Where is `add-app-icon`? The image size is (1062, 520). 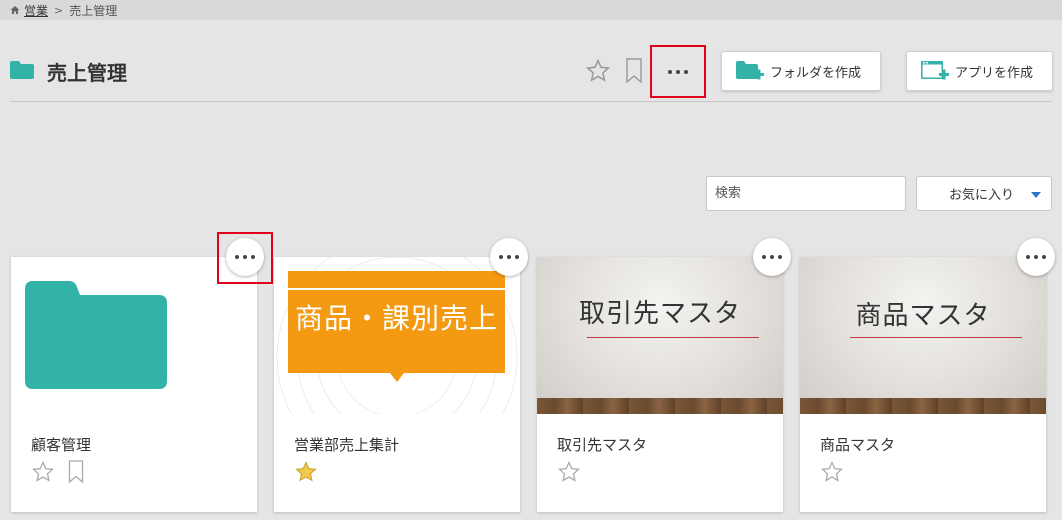
add-app-icon is located at coordinates (935, 70).